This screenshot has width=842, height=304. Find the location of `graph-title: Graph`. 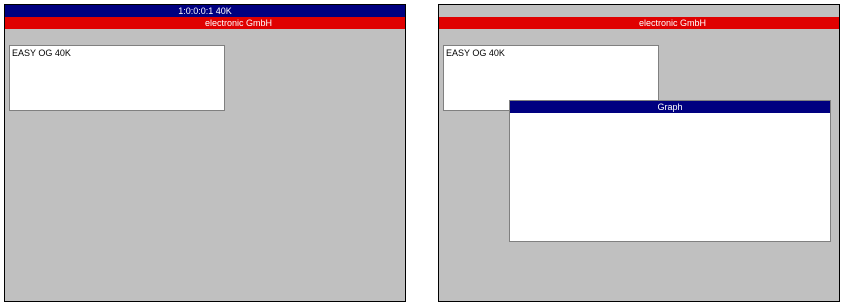

graph-title: Graph is located at coordinates (670, 107).